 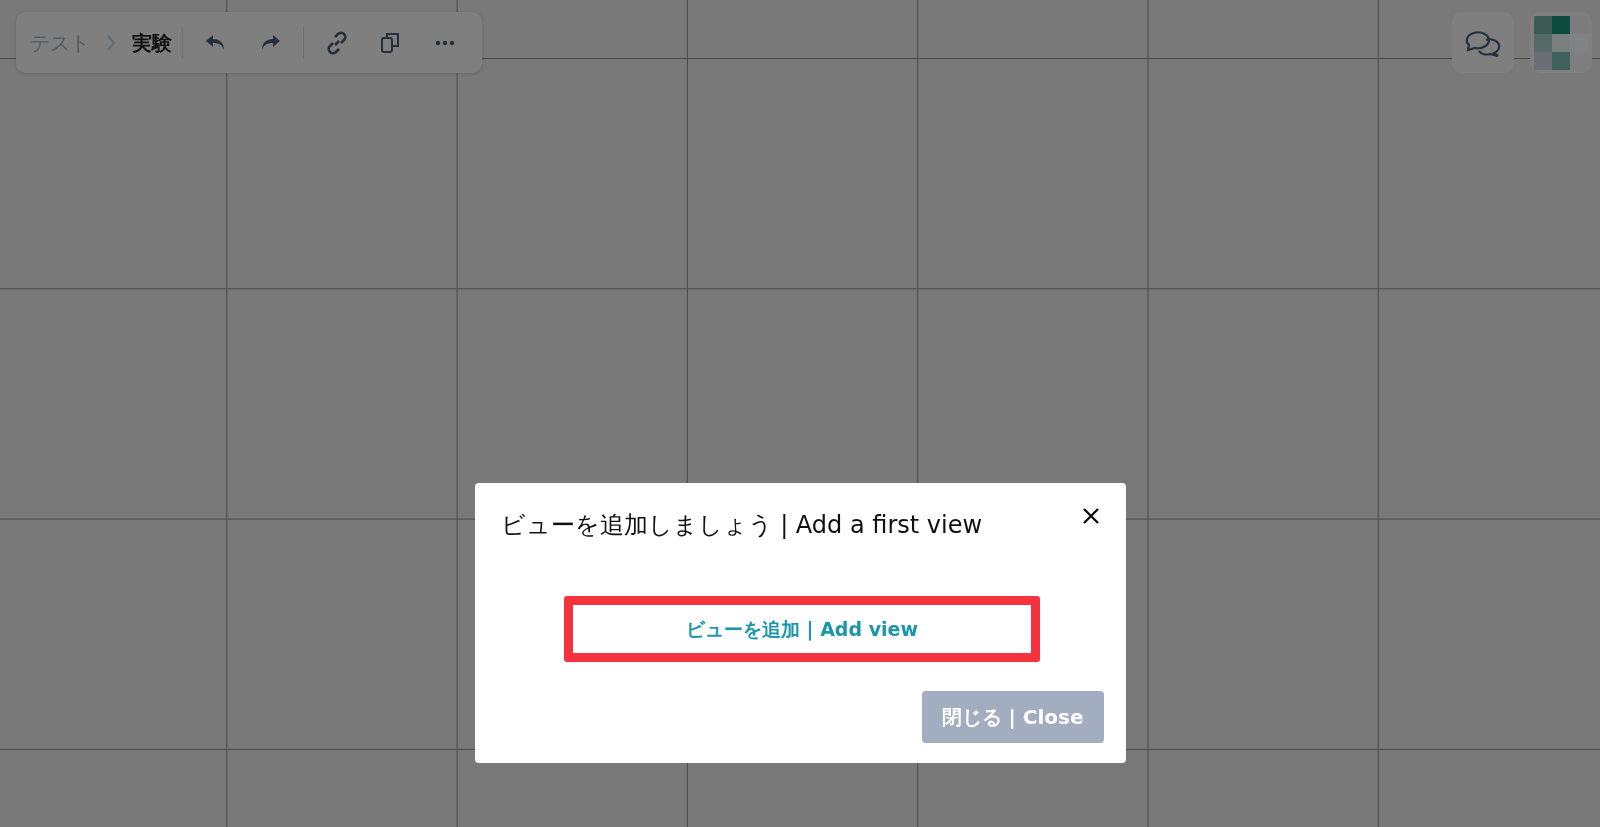 What do you see at coordinates (111, 42) in the screenshot?
I see `chevron-icon` at bounding box center [111, 42].